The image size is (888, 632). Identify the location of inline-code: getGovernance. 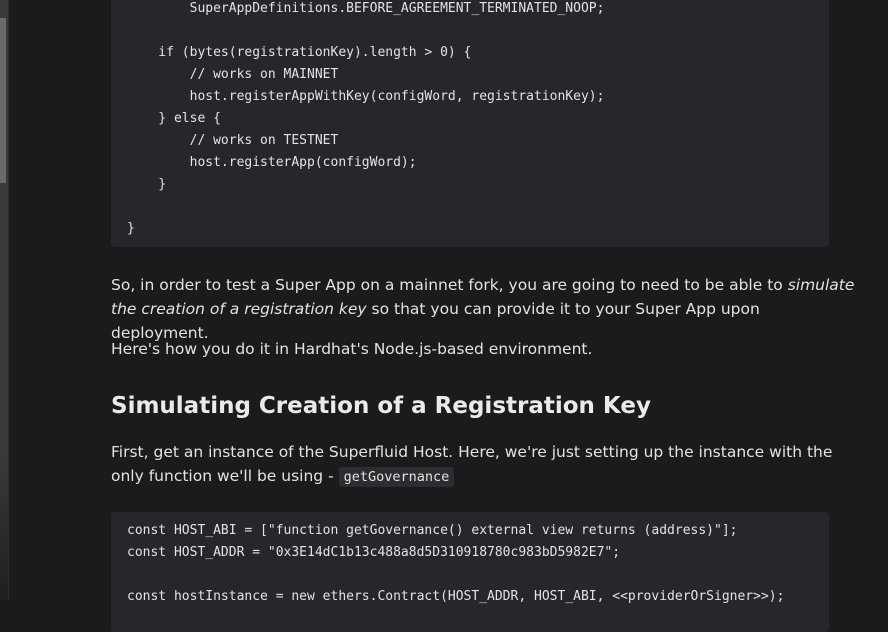
(396, 477).